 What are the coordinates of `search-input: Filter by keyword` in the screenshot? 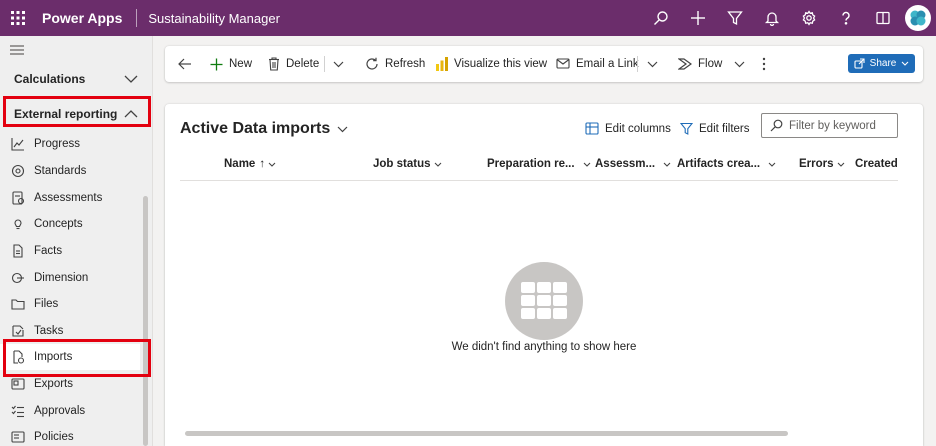 It's located at (829, 125).